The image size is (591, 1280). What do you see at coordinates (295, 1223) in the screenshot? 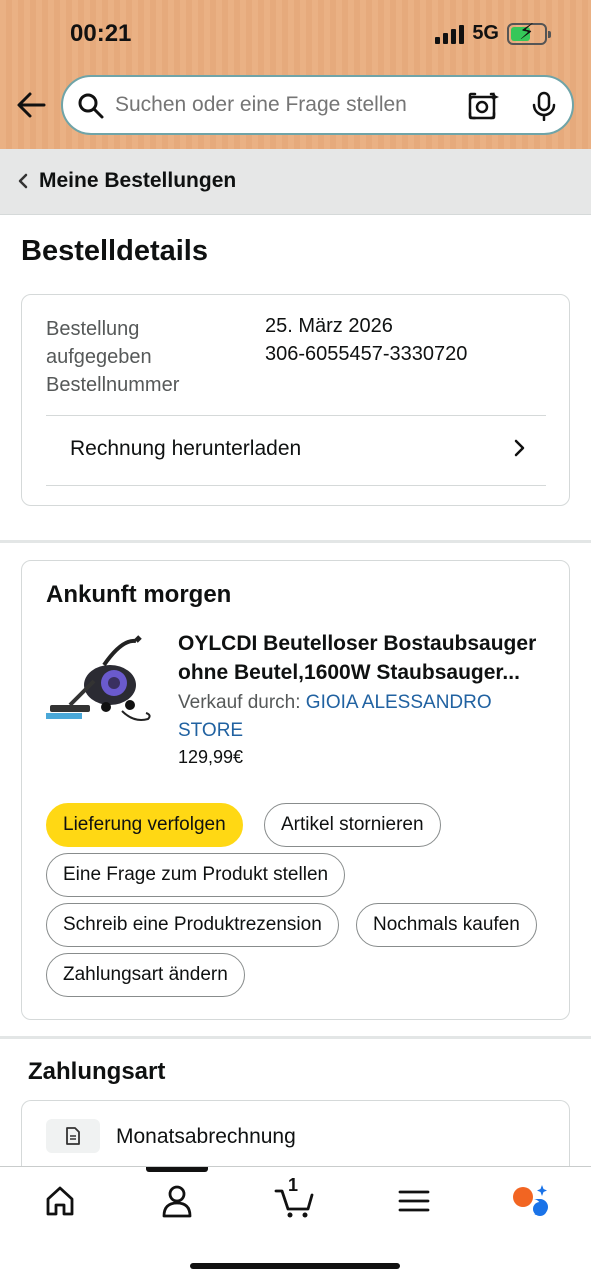
I see `bottom-nav: 1` at bounding box center [295, 1223].